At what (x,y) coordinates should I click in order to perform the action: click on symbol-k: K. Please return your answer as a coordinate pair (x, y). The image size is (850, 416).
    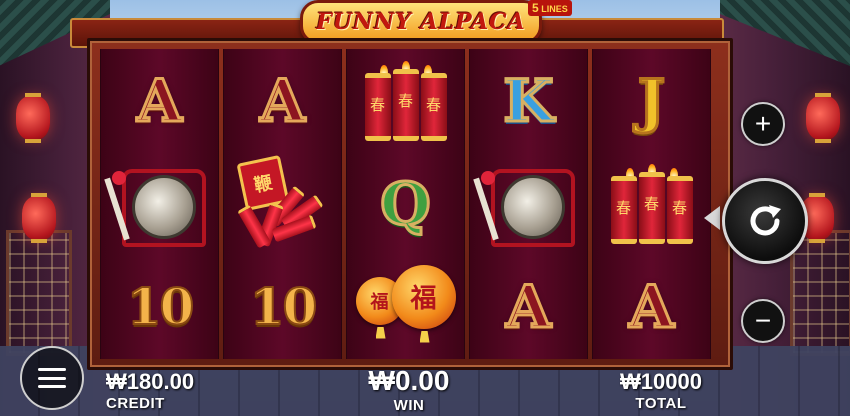
    Looking at the image, I should click on (528, 100).